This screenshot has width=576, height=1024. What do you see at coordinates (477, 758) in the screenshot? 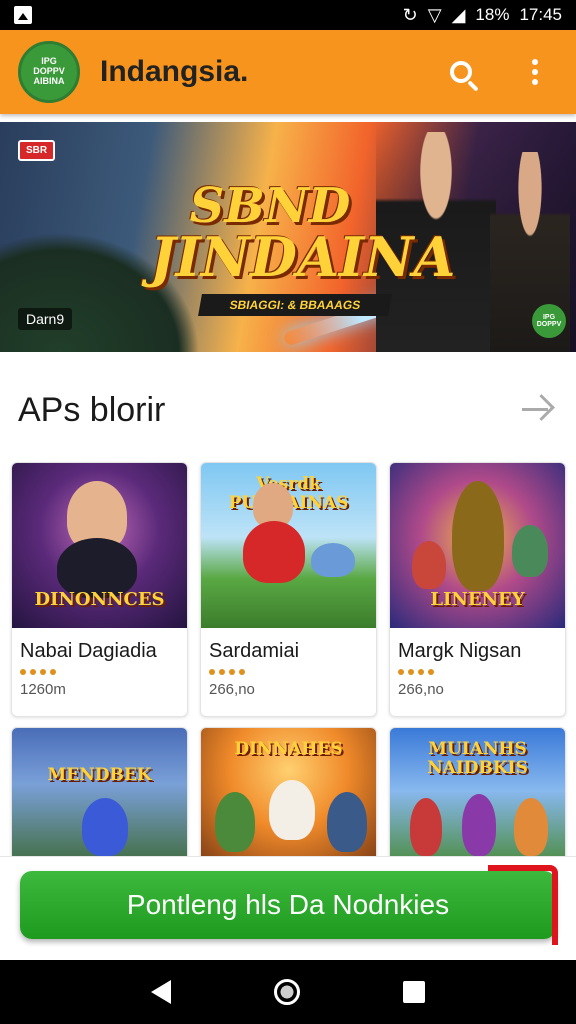
I see `thumbnail-title: MUIANHS NAIDBKIS` at bounding box center [477, 758].